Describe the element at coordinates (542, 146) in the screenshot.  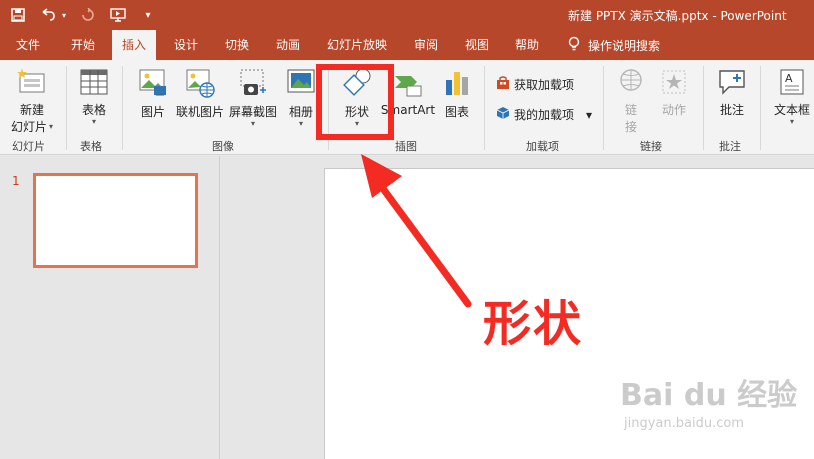
I see `group-label-addins: 加载项` at that location.